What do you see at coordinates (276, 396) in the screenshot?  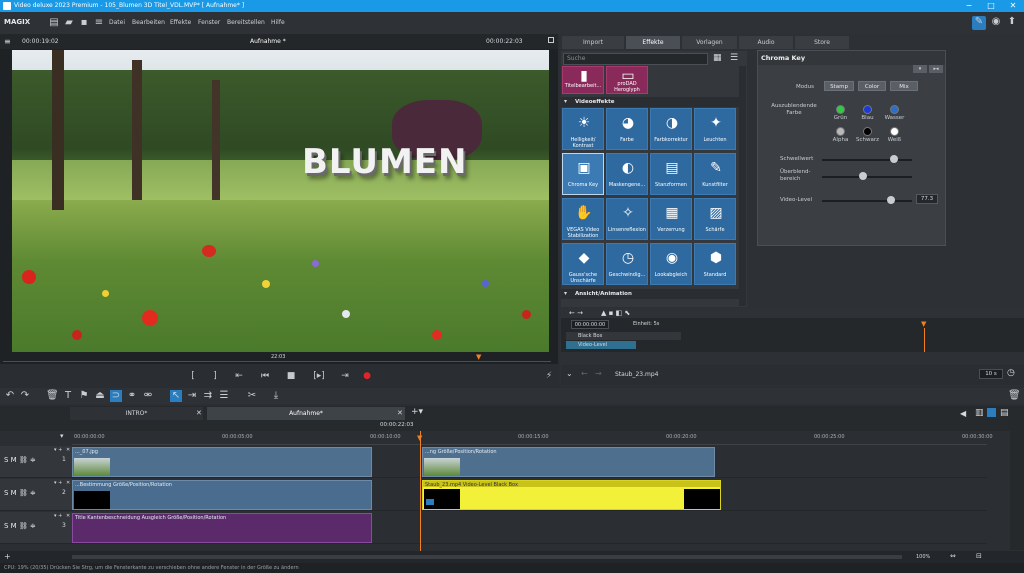 I see `fit-icon: ⤓` at bounding box center [276, 396].